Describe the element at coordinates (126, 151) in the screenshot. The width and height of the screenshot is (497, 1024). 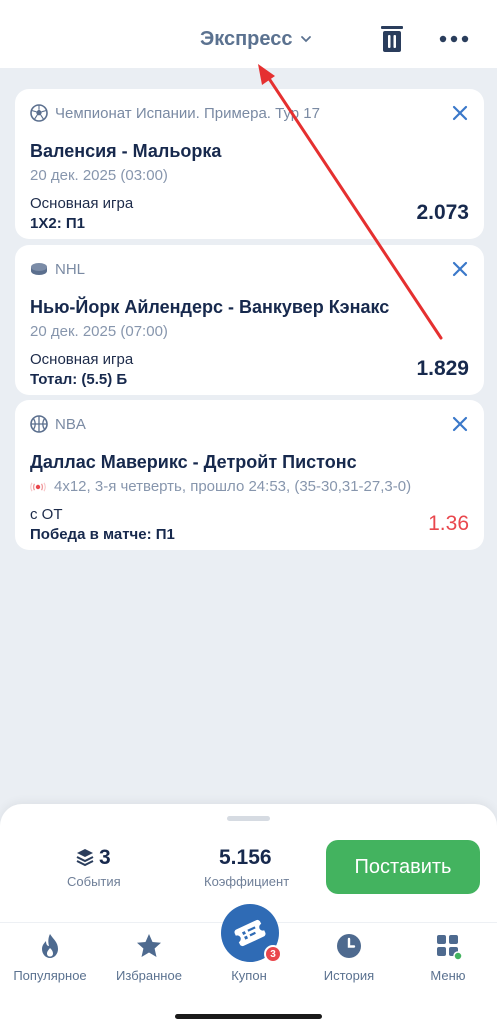
I see `match-title: Валенсия - Мальорка` at that location.